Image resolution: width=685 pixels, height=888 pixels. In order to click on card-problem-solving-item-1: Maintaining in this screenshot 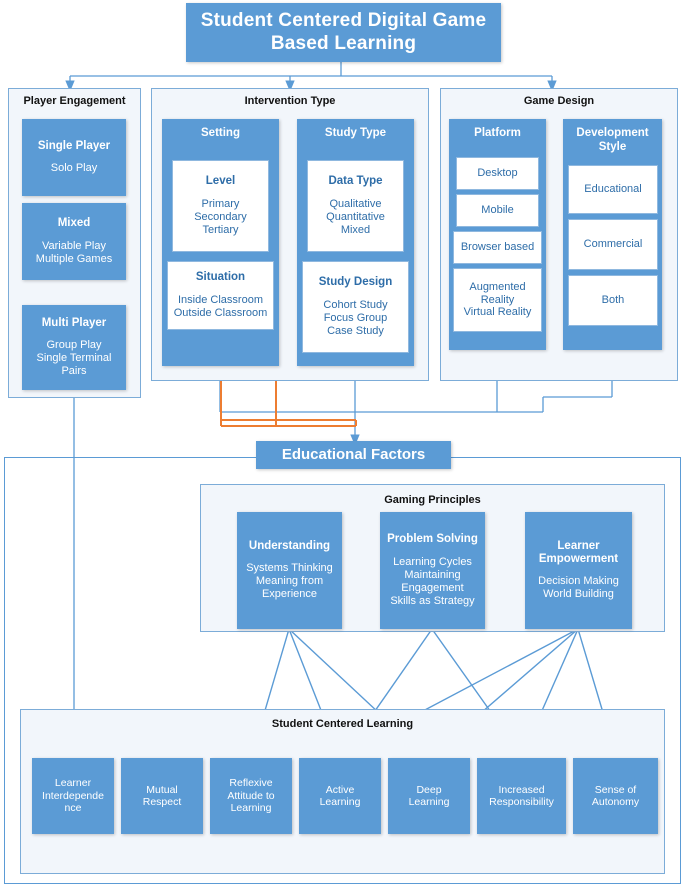, I will do `click(432, 574)`.